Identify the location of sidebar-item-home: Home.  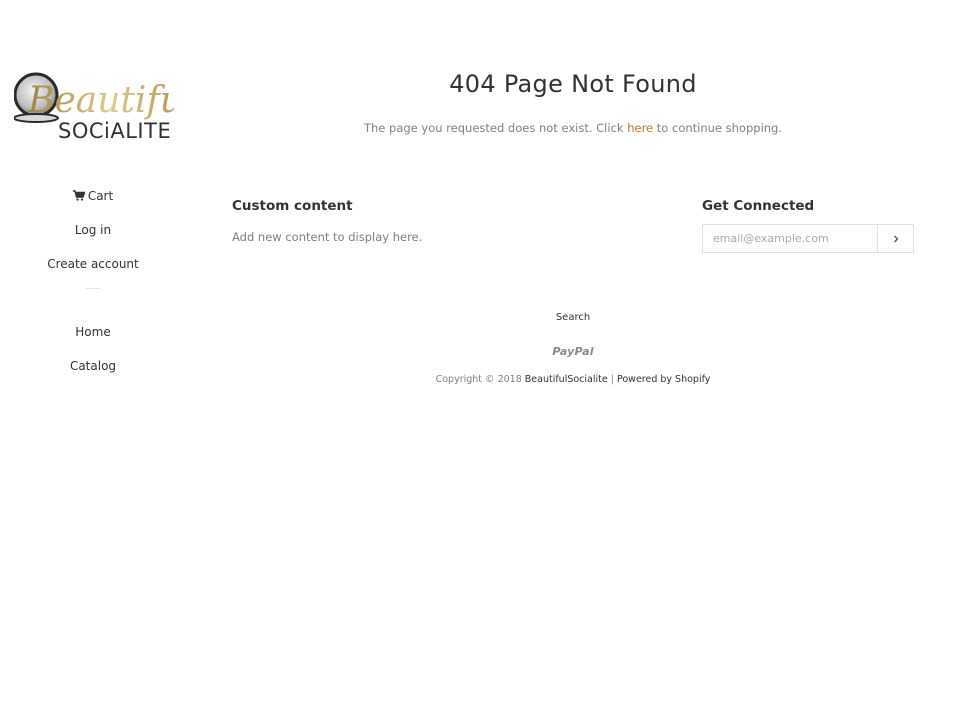
(93, 339).